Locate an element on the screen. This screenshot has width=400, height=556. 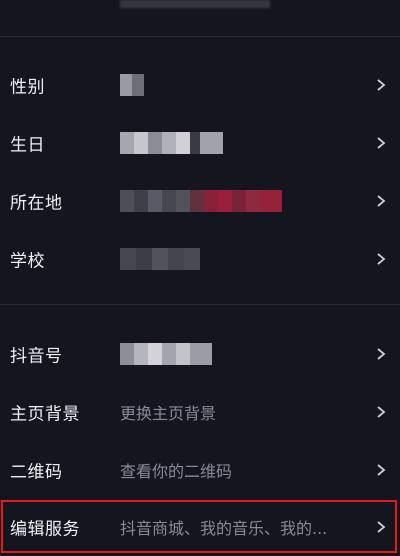
profile-row-school: 学校 is located at coordinates (200, 259).